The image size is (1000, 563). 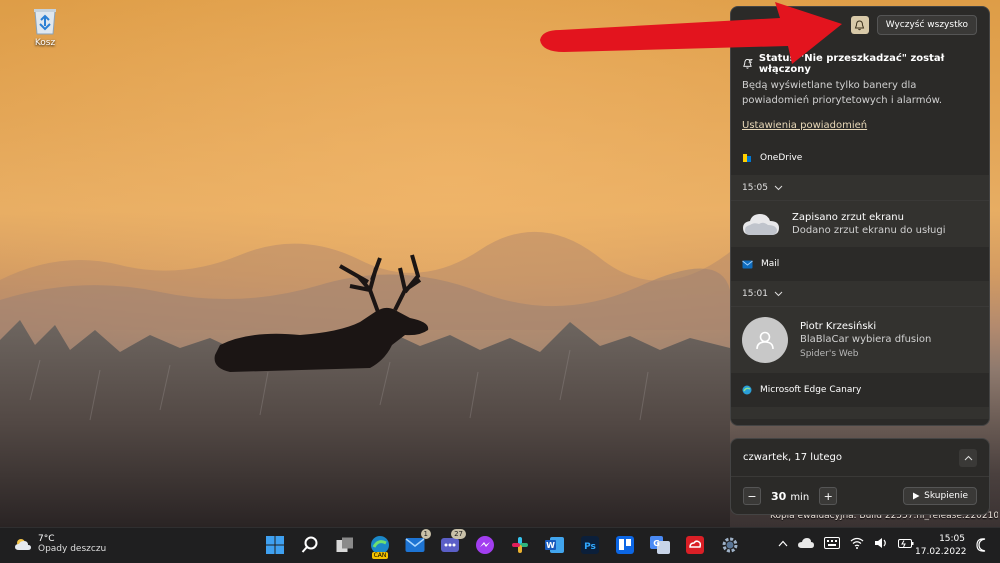 I want to click on system-tray, so click(x=846, y=543).